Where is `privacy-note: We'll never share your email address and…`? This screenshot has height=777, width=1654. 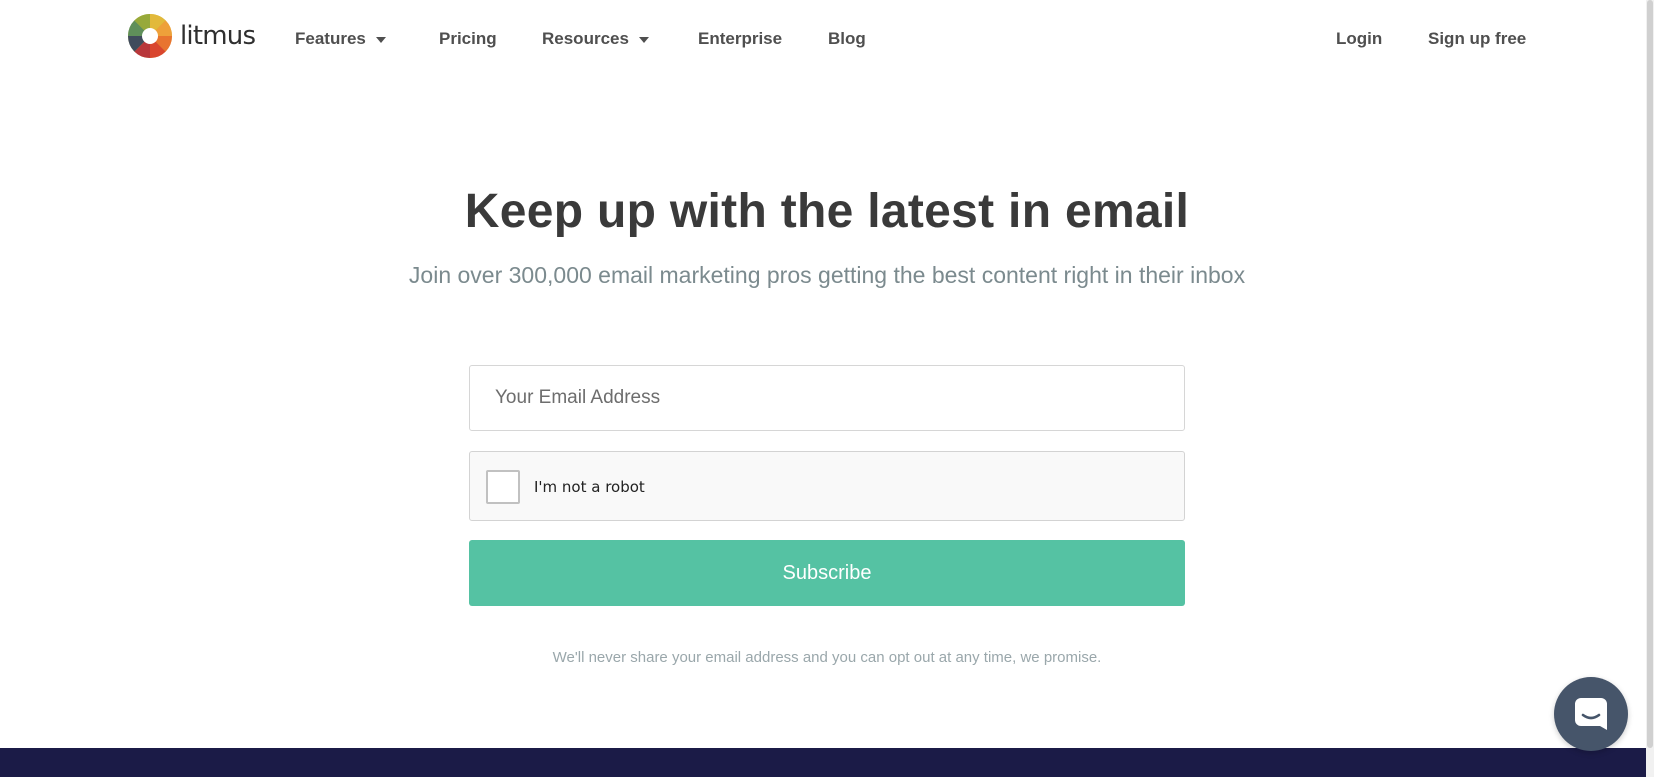 privacy-note: We'll never share your email address and… is located at coordinates (827, 657).